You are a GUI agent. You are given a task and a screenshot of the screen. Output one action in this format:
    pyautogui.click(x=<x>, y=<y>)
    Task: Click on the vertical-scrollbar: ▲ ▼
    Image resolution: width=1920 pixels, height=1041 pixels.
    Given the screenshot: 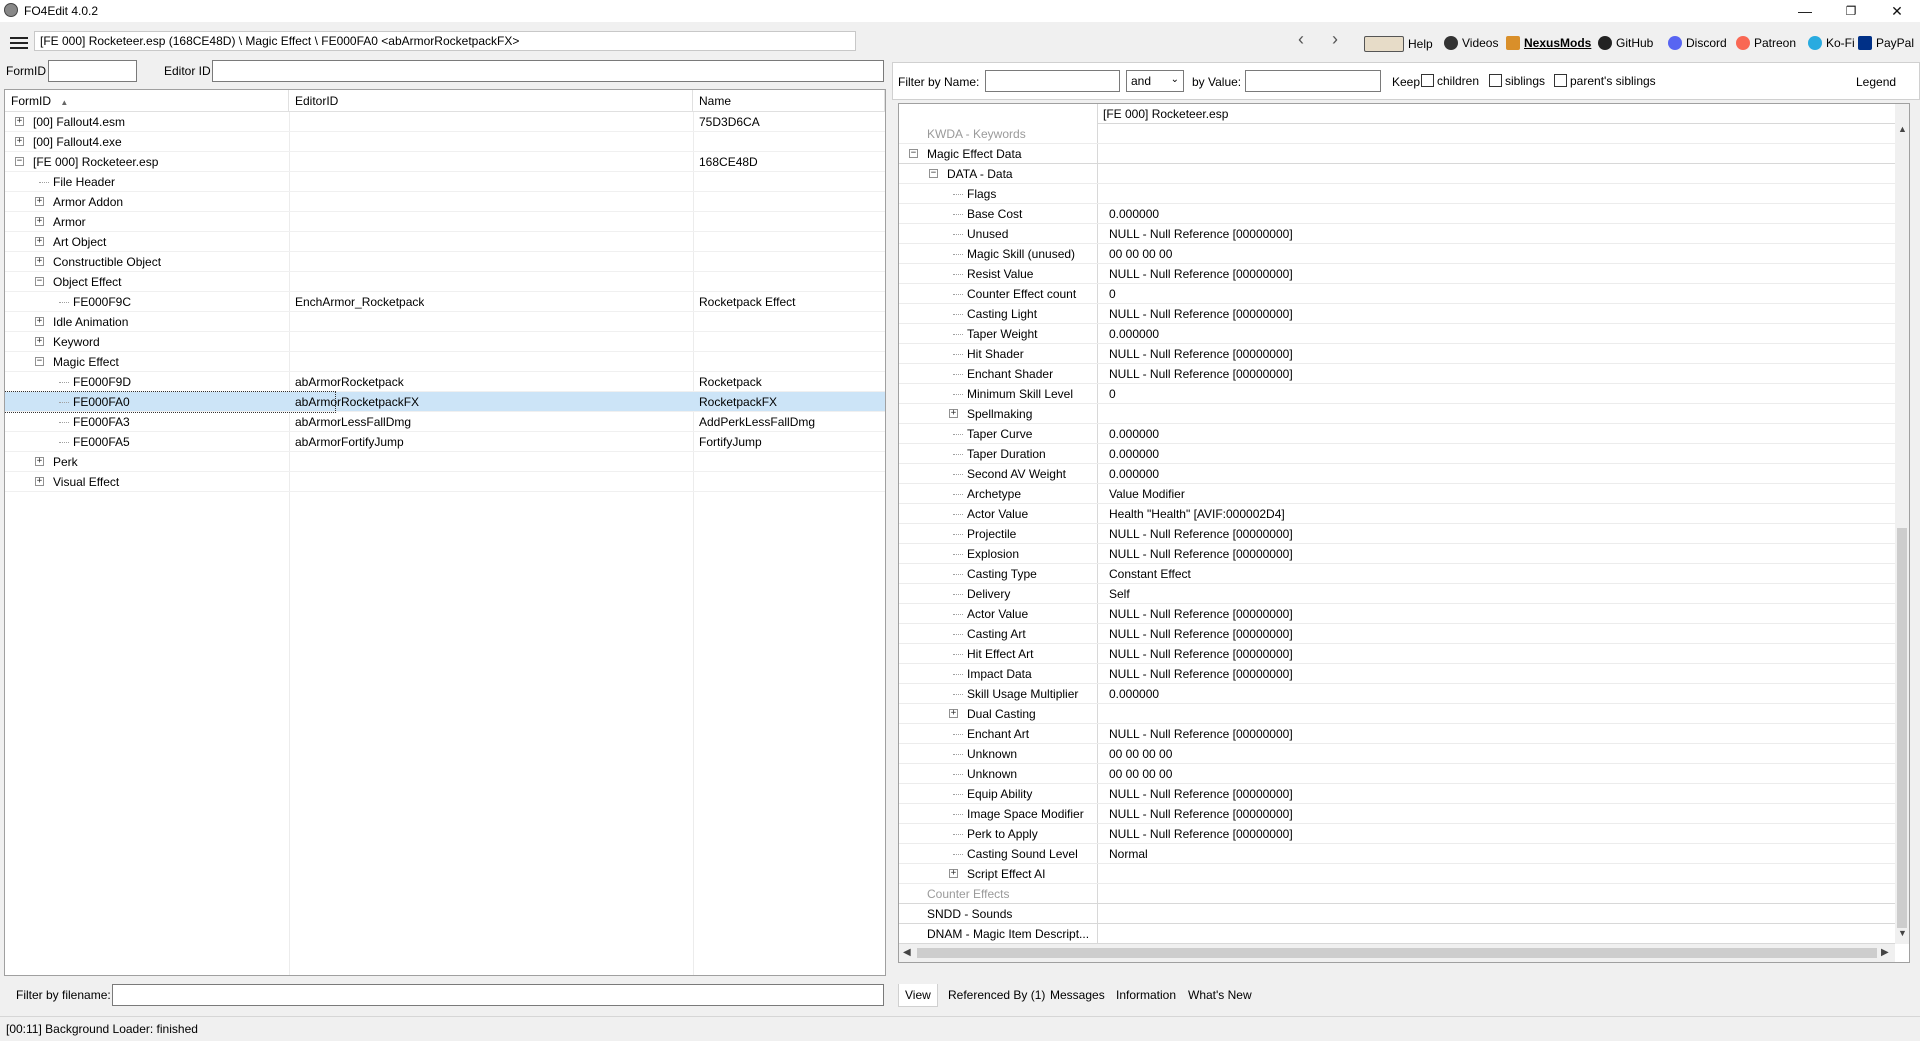 What is the action you would take?
    pyautogui.click(x=1902, y=524)
    